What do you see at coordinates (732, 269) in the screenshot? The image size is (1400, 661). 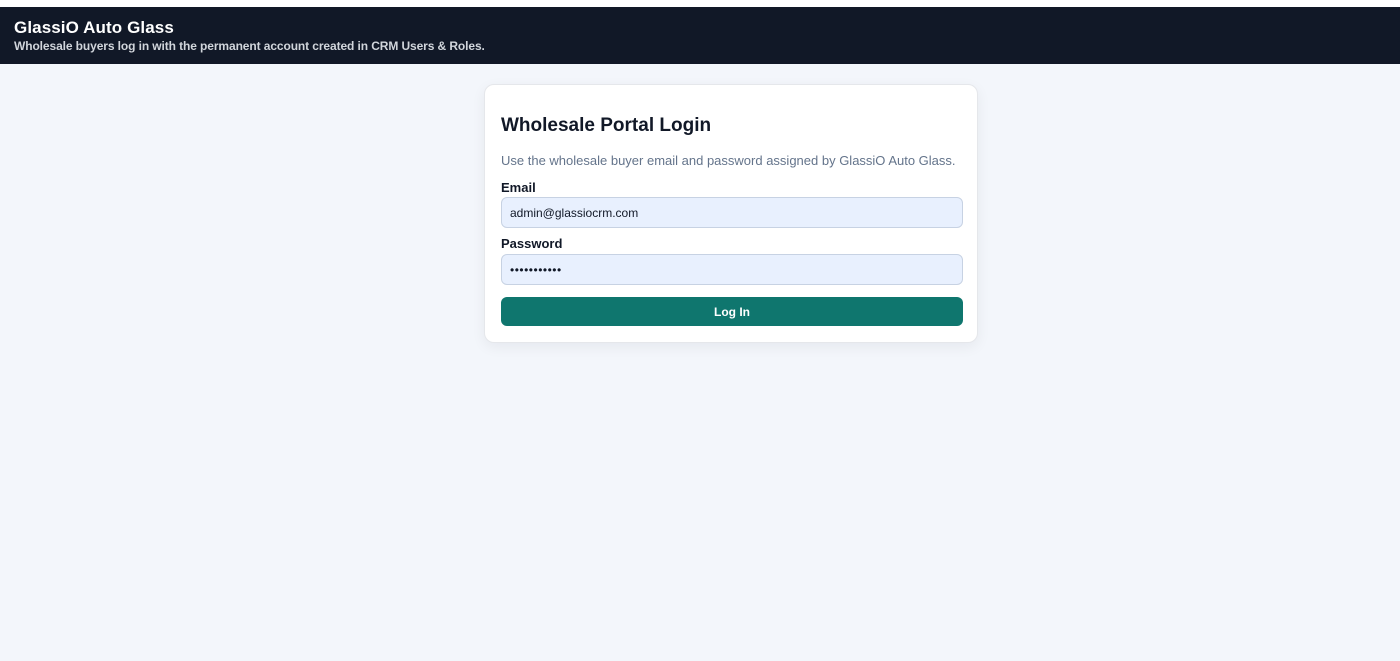 I see `password-field` at bounding box center [732, 269].